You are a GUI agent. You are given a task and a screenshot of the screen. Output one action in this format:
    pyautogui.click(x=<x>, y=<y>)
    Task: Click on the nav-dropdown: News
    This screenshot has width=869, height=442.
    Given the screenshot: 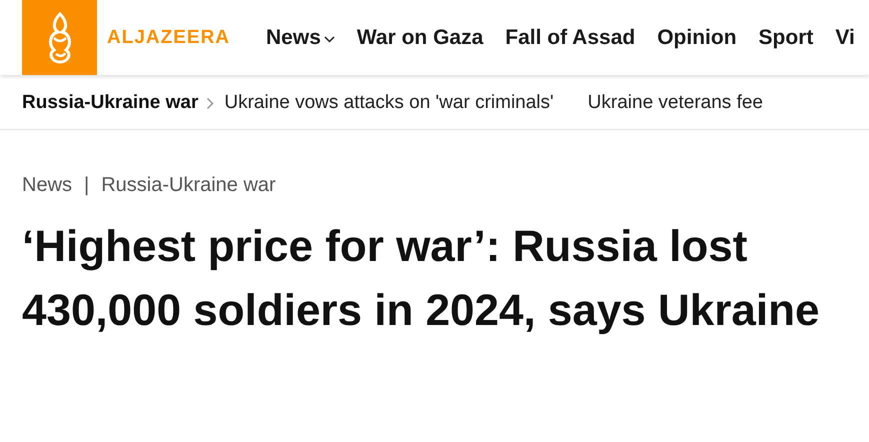 What is the action you would take?
    pyautogui.click(x=300, y=38)
    